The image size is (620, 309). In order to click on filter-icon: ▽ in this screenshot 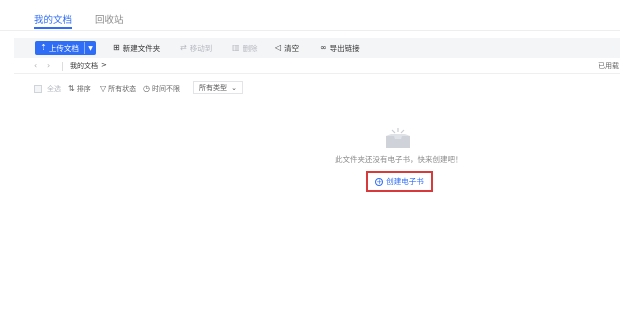, I will do `click(103, 88)`.